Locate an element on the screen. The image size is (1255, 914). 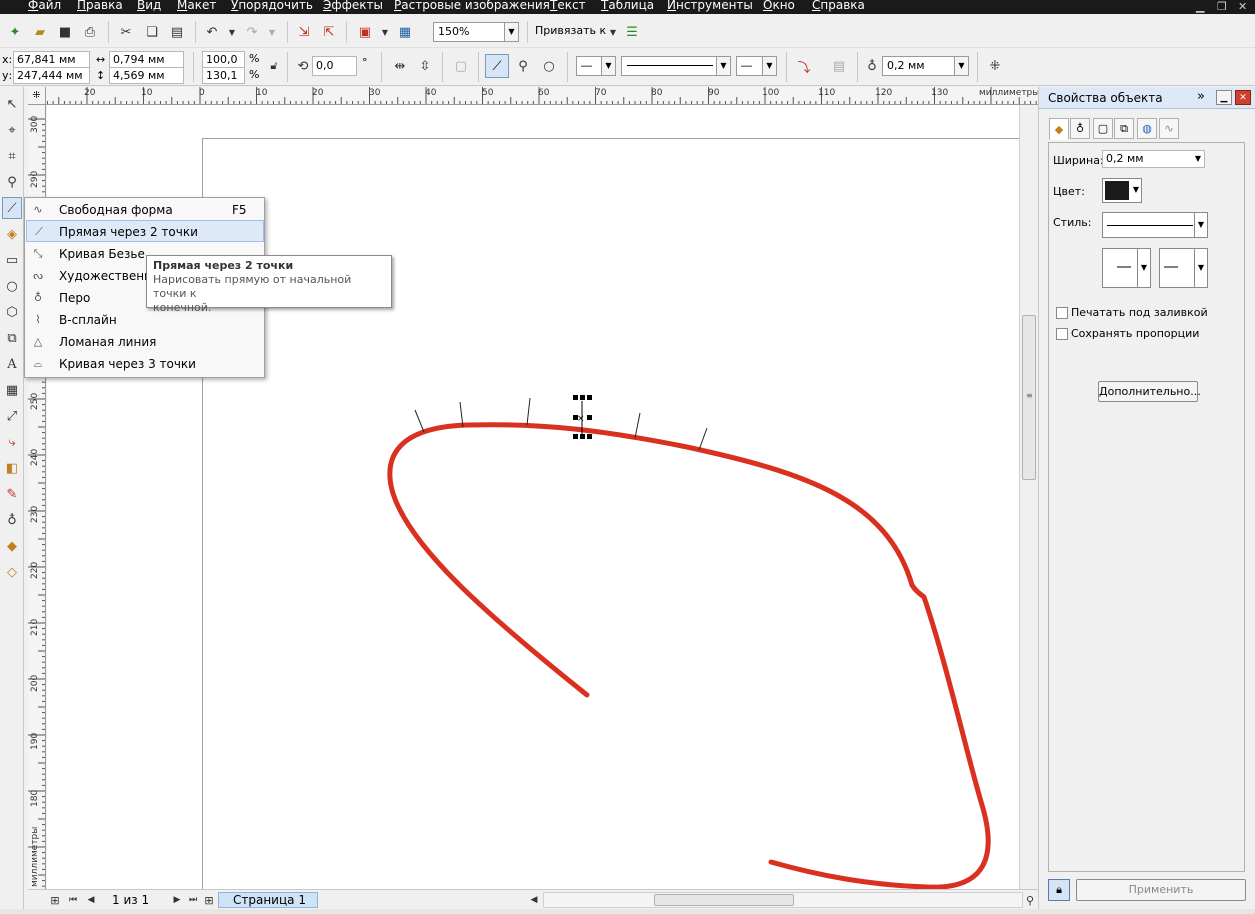
wrap-text-icon: ▤ is located at coordinates (839, 66).